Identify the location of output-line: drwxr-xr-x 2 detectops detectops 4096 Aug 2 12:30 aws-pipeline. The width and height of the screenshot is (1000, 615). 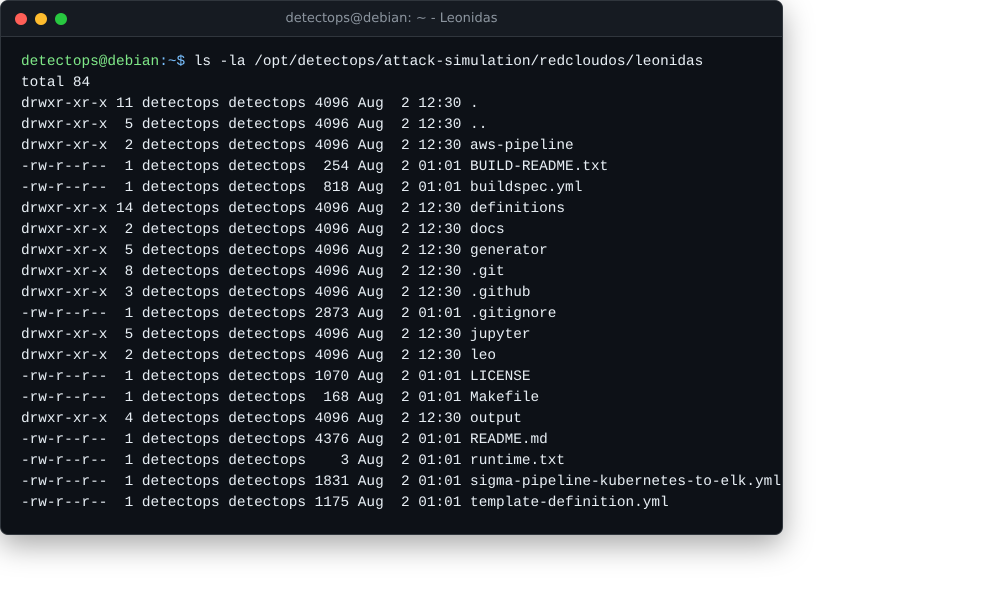
(297, 146).